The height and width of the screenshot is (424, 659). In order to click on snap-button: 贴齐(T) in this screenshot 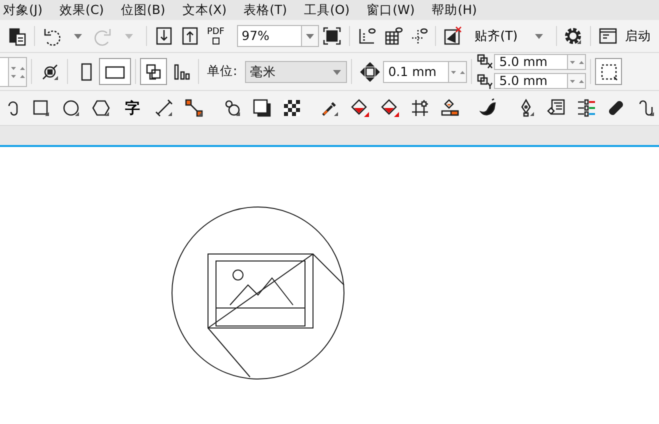, I will do `click(496, 36)`.